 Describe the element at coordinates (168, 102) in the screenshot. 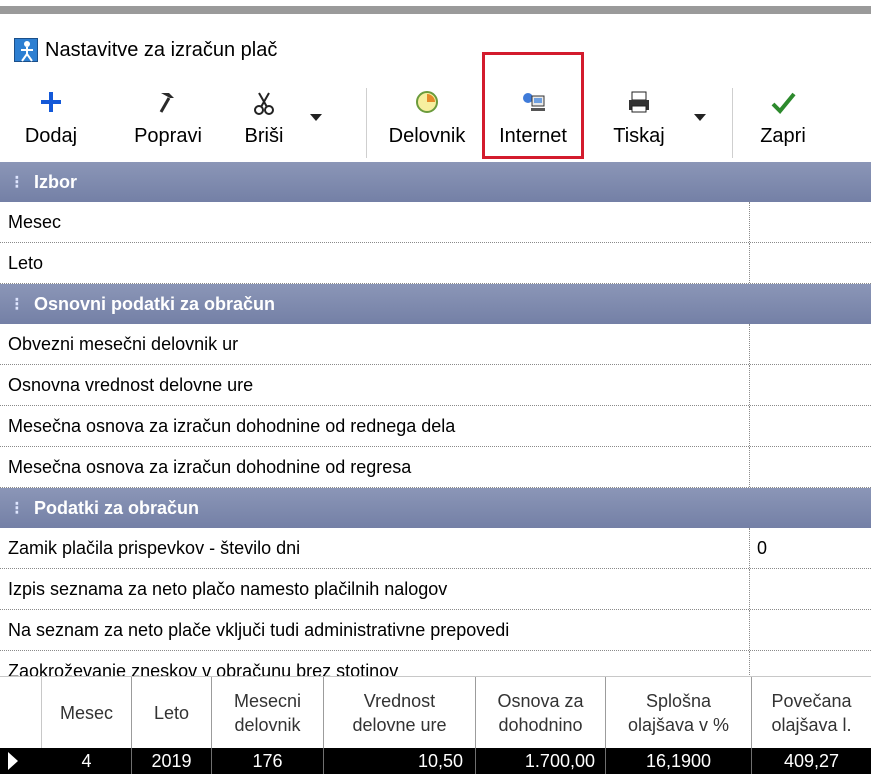

I see `hammer-icon` at that location.